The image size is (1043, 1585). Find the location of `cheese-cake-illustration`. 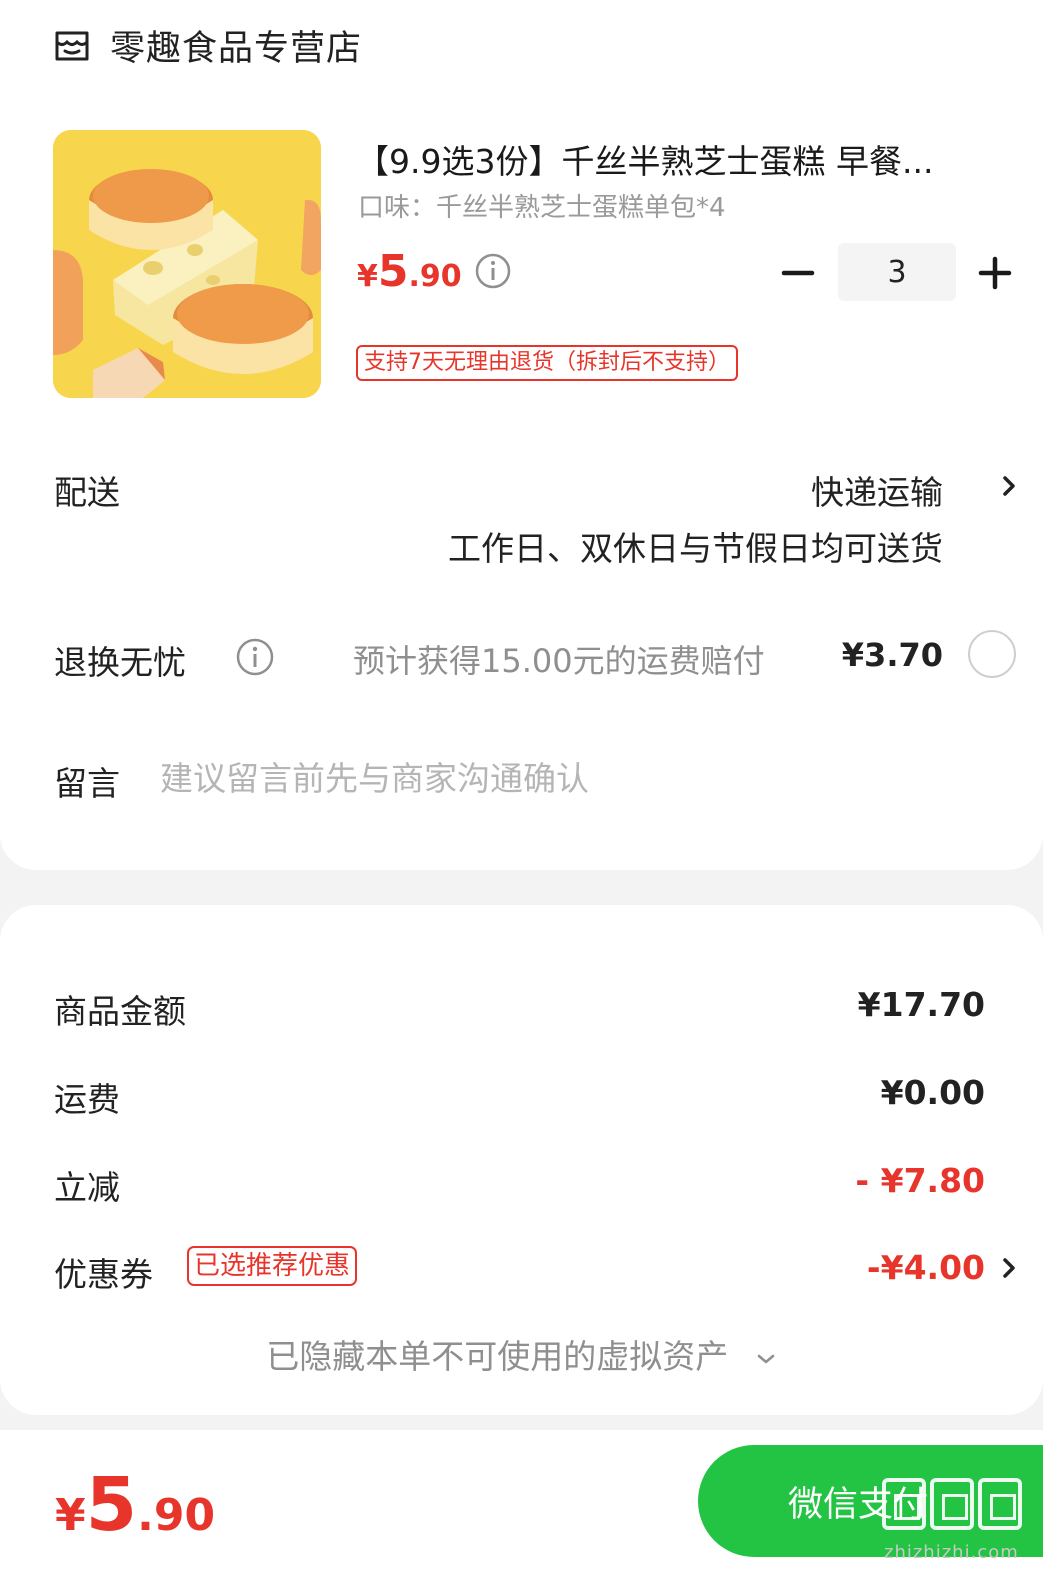

cheese-cake-illustration is located at coordinates (187, 264).